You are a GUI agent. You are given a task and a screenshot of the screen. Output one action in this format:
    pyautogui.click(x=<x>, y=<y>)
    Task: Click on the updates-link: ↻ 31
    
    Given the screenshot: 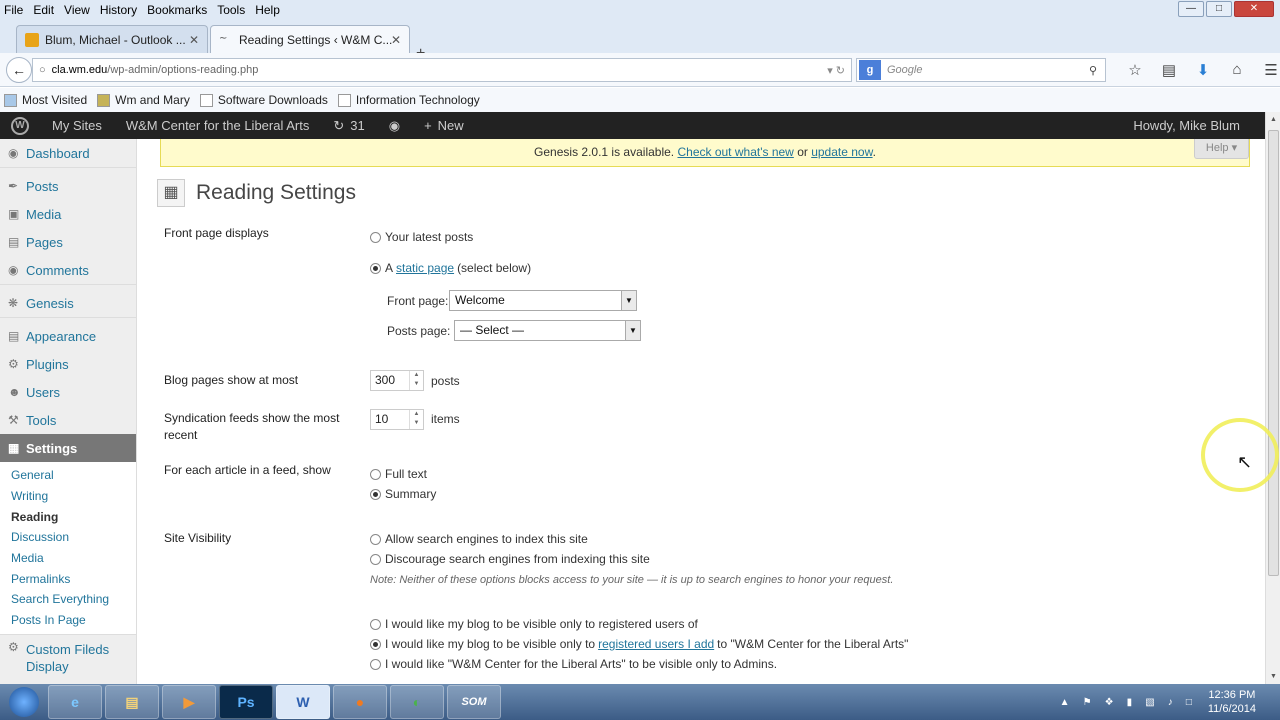 What is the action you would take?
    pyautogui.click(x=348, y=126)
    